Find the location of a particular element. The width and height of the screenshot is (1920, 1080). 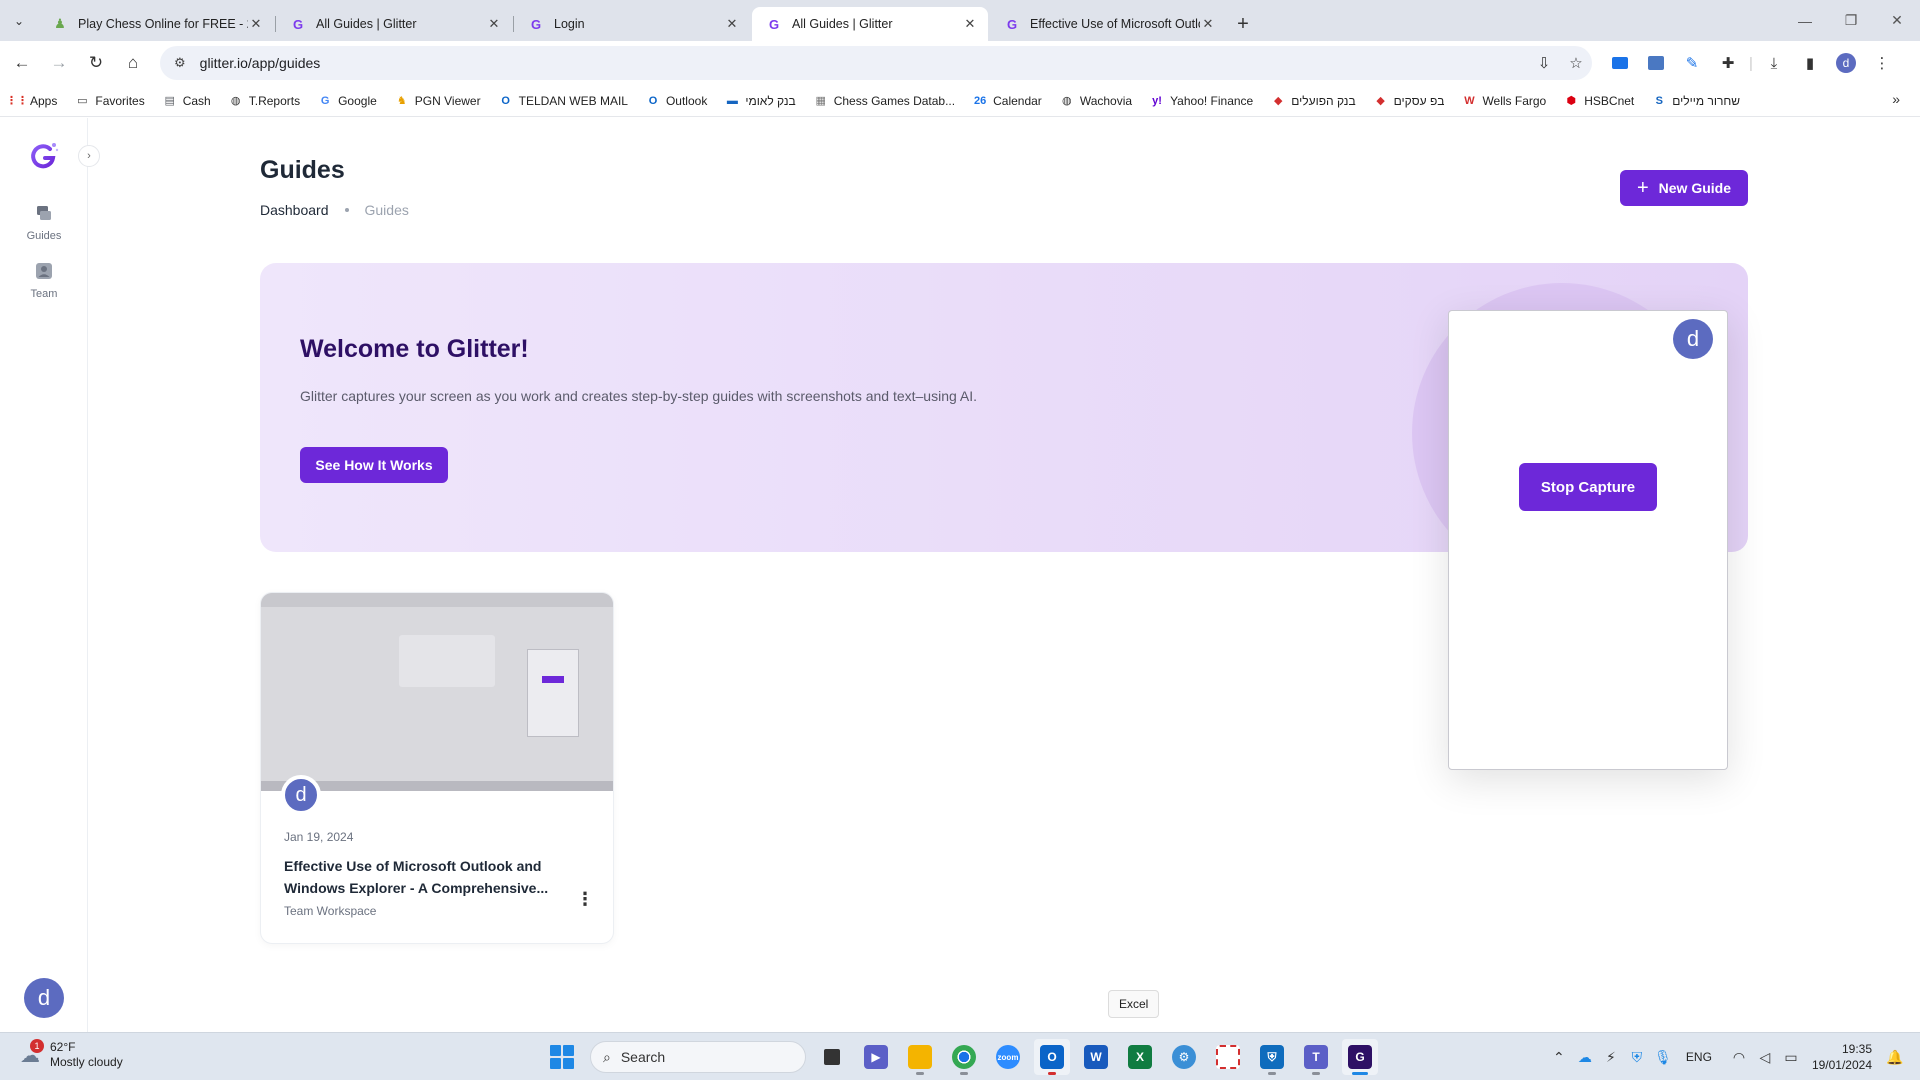

file-explorer-icon is located at coordinates (920, 1057).